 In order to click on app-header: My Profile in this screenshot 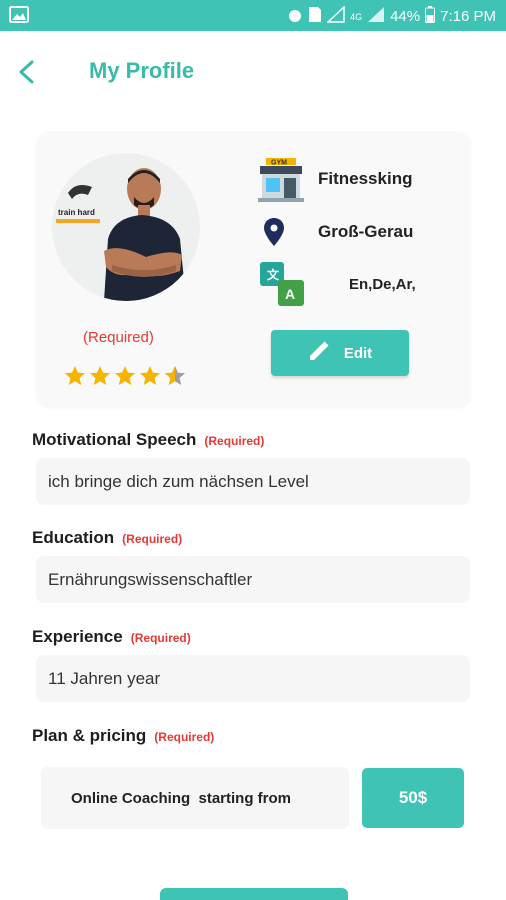, I will do `click(253, 70)`.